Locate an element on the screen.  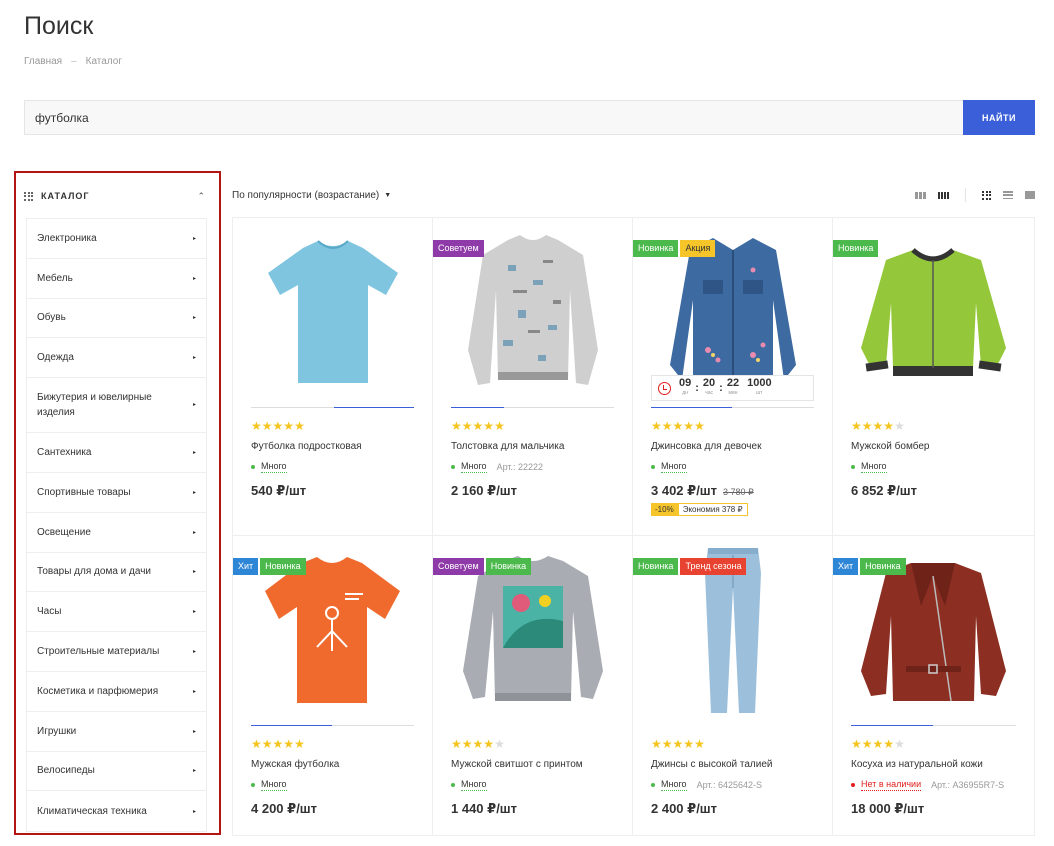
product-price: 18 000 ₽/шт is located at coordinates (888, 808).